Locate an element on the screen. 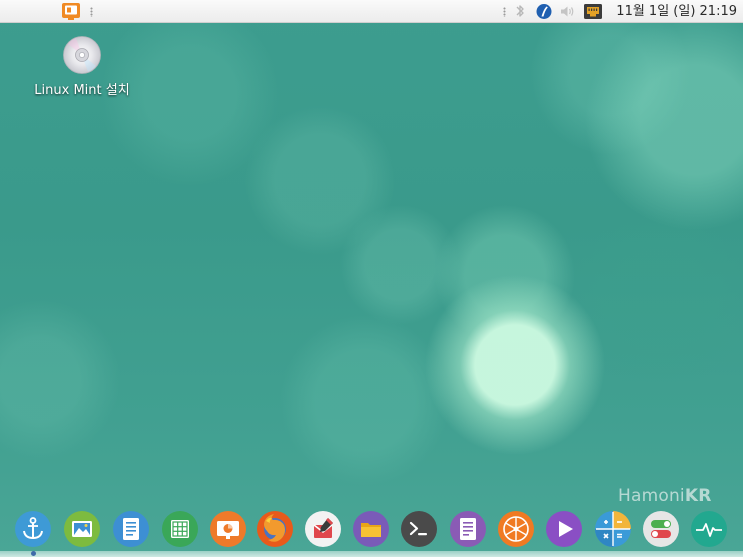 This screenshot has height=557, width=743. top-panel: 11월 1일 (일) 21:19 is located at coordinates (371, 11).